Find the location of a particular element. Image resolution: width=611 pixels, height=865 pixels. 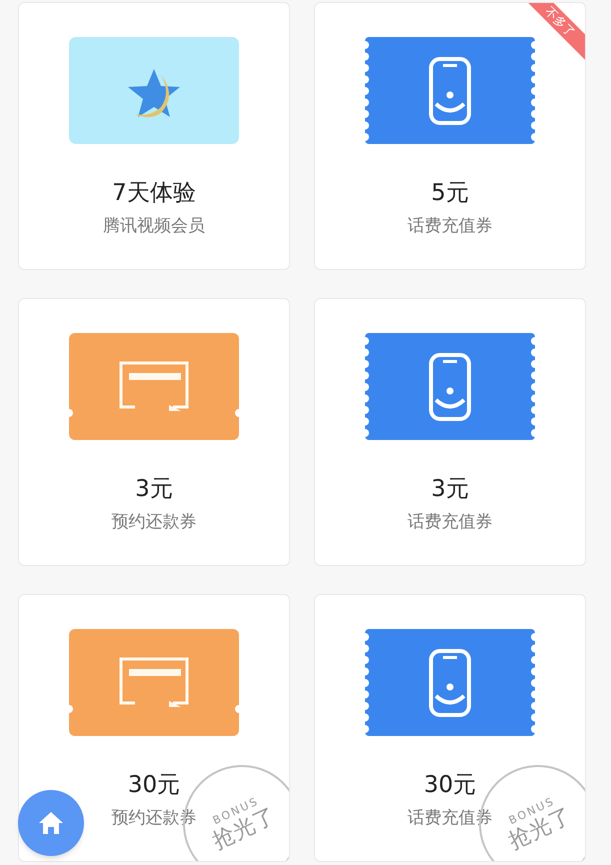

home-icon is located at coordinates (51, 823).